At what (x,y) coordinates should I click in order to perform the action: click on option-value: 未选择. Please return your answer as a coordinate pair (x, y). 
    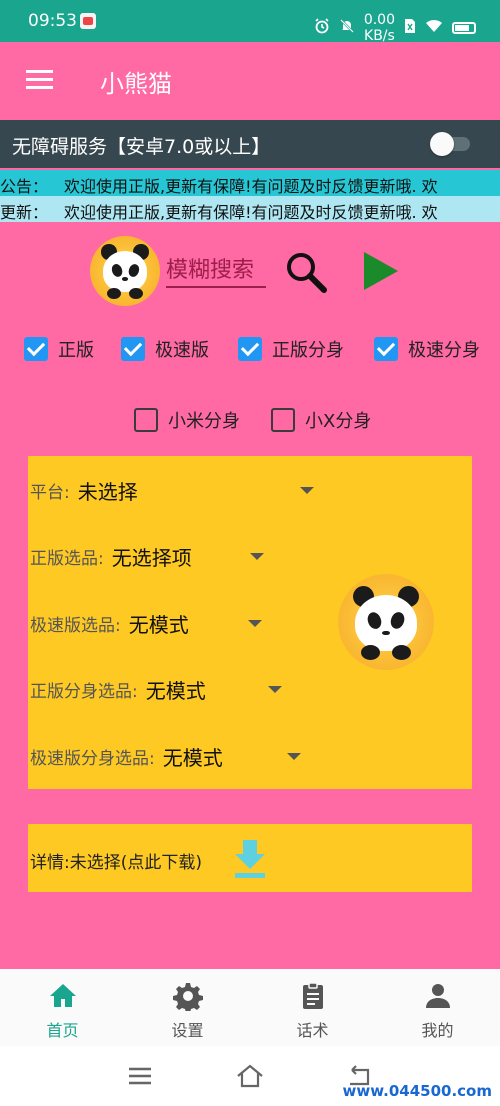
    Looking at the image, I should click on (107, 491).